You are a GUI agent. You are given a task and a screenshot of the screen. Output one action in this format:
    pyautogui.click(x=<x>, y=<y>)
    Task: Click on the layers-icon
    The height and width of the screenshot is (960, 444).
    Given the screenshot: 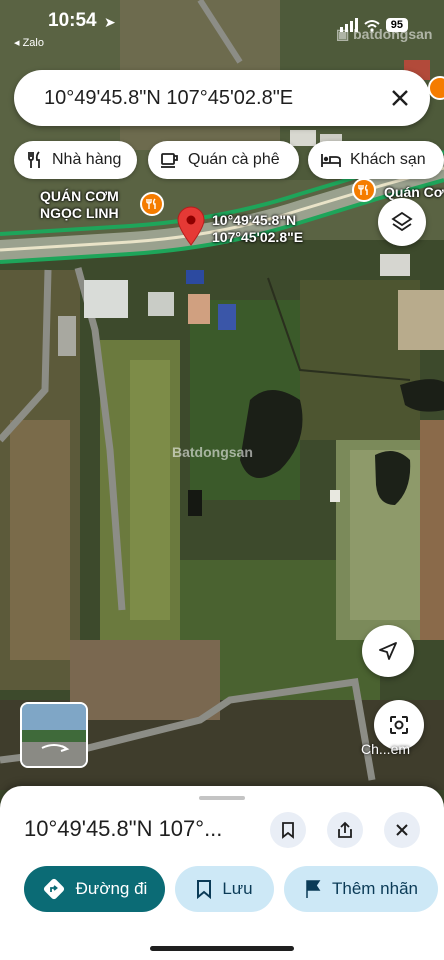 What is the action you would take?
    pyautogui.click(x=402, y=221)
    